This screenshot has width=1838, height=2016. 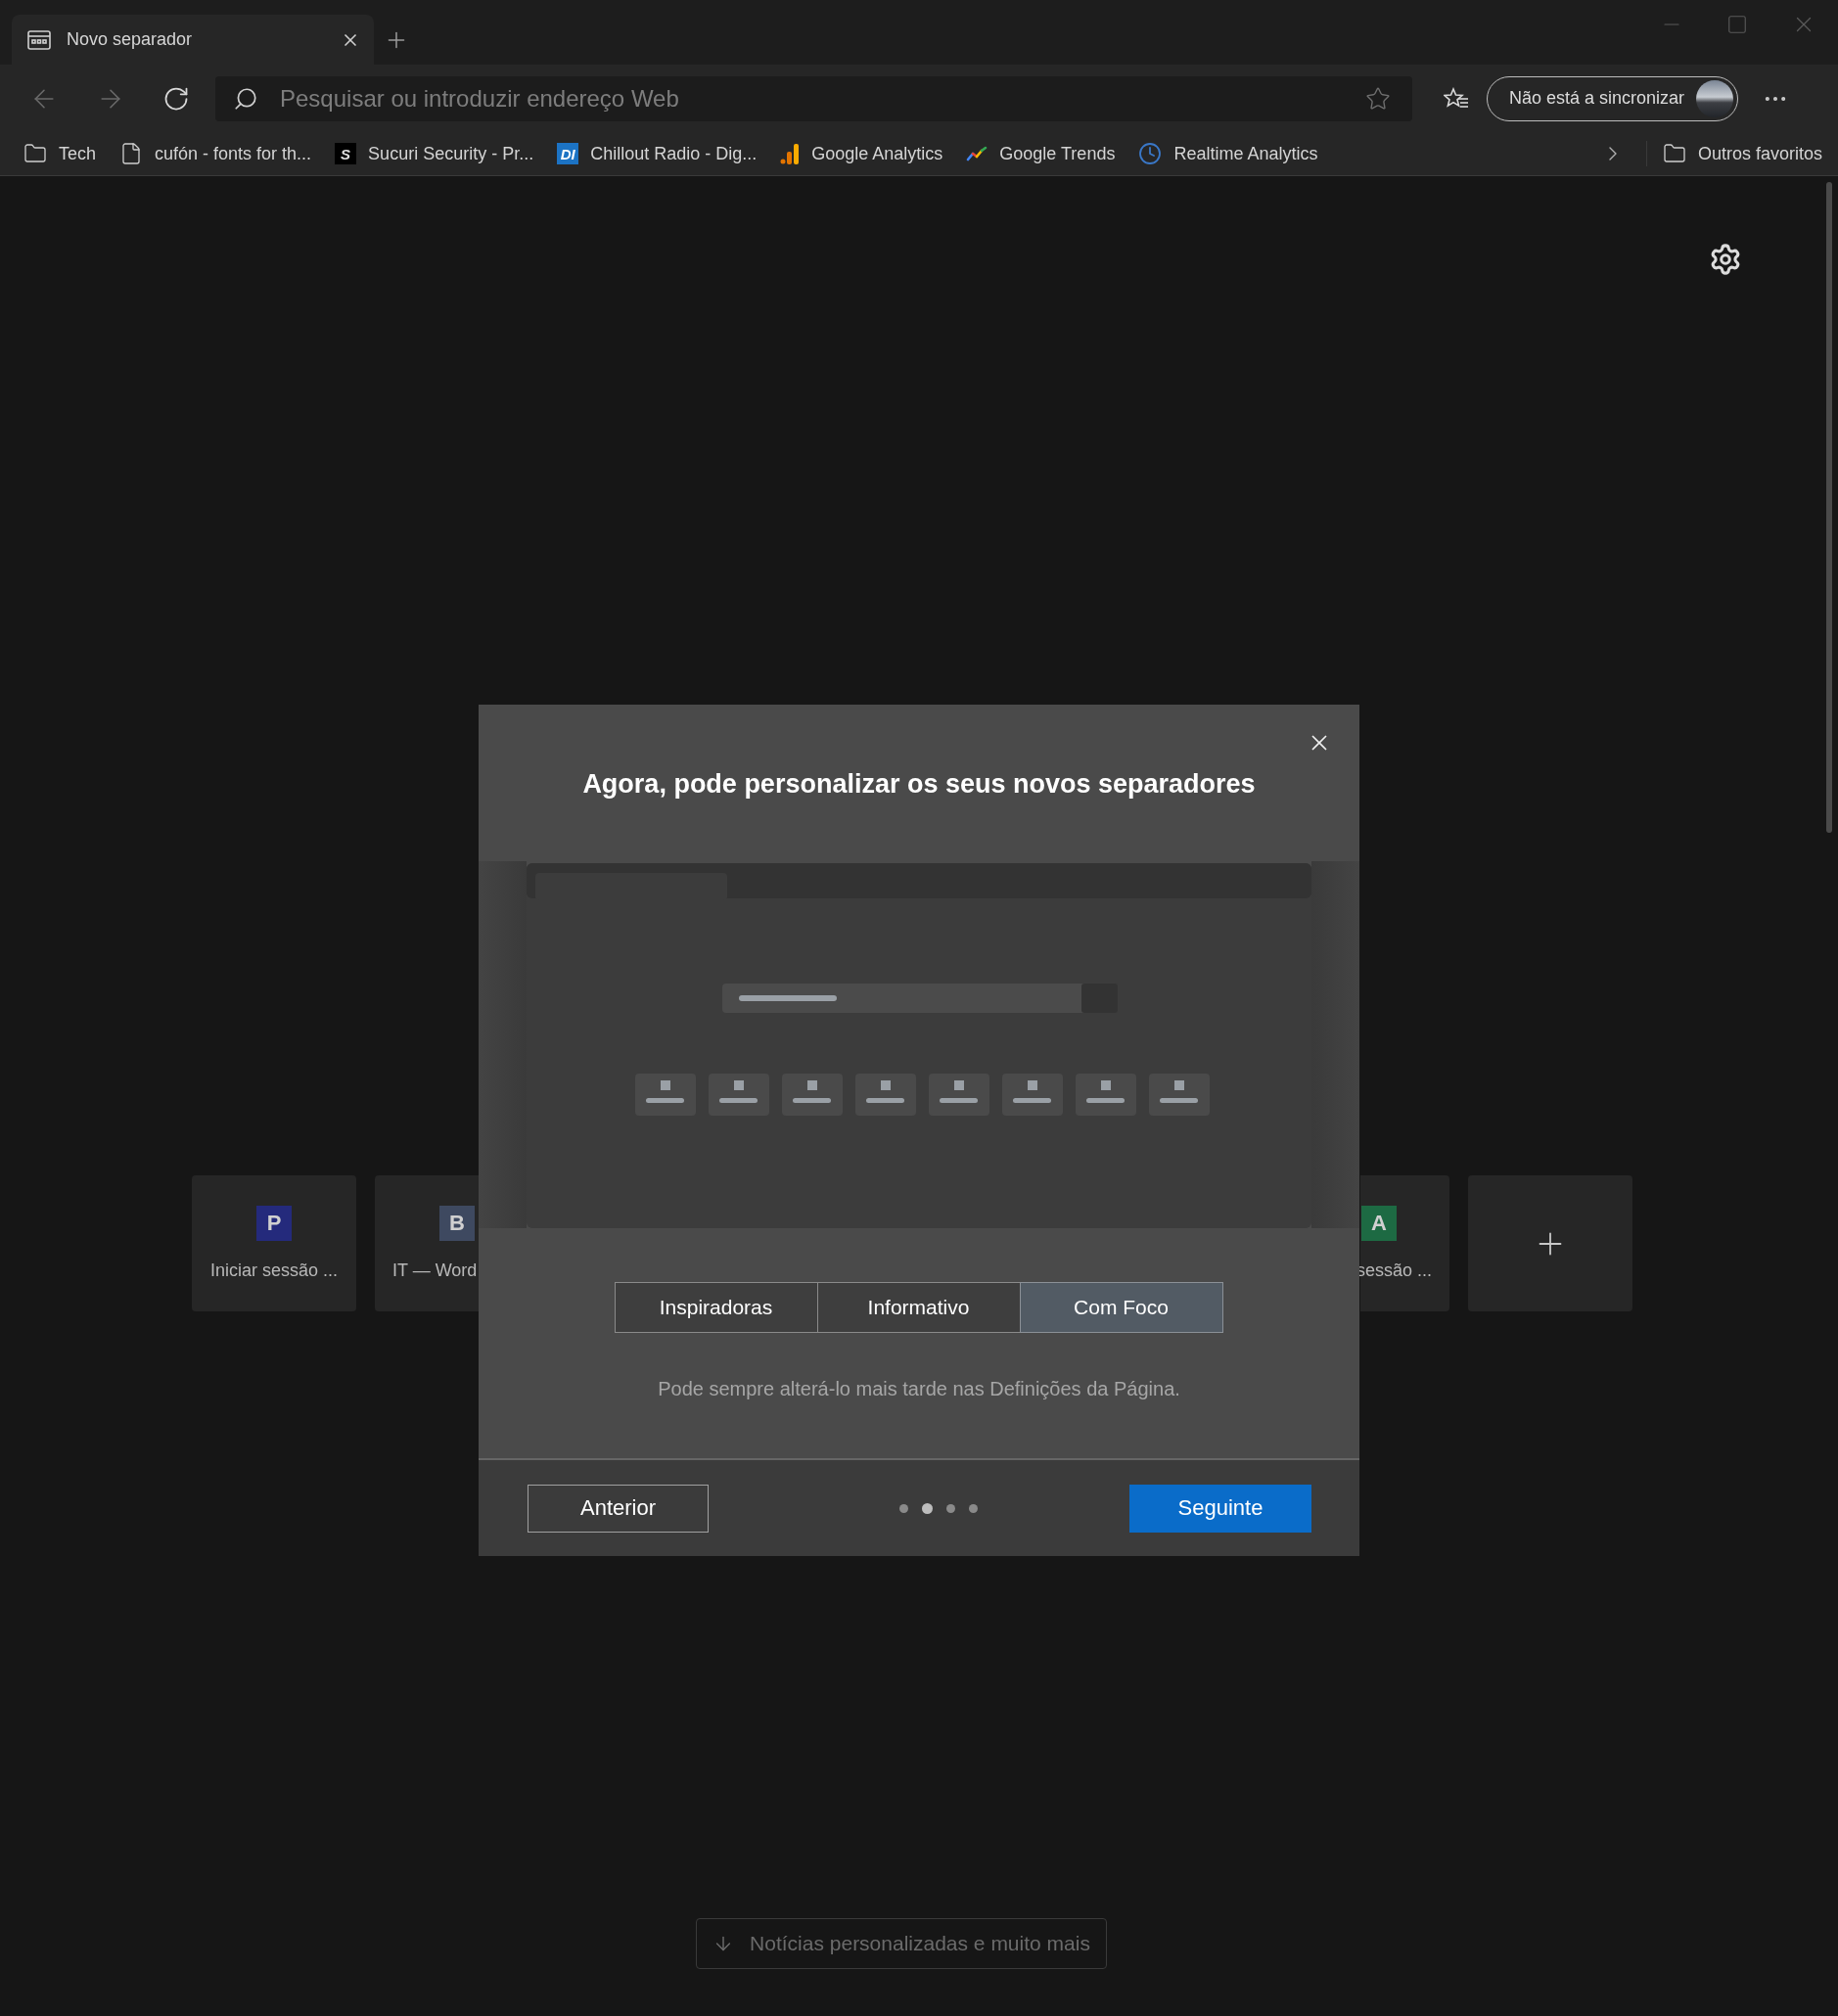 I want to click on address-field: Pesquisar ou introduzir endereço Web, so click(x=813, y=98).